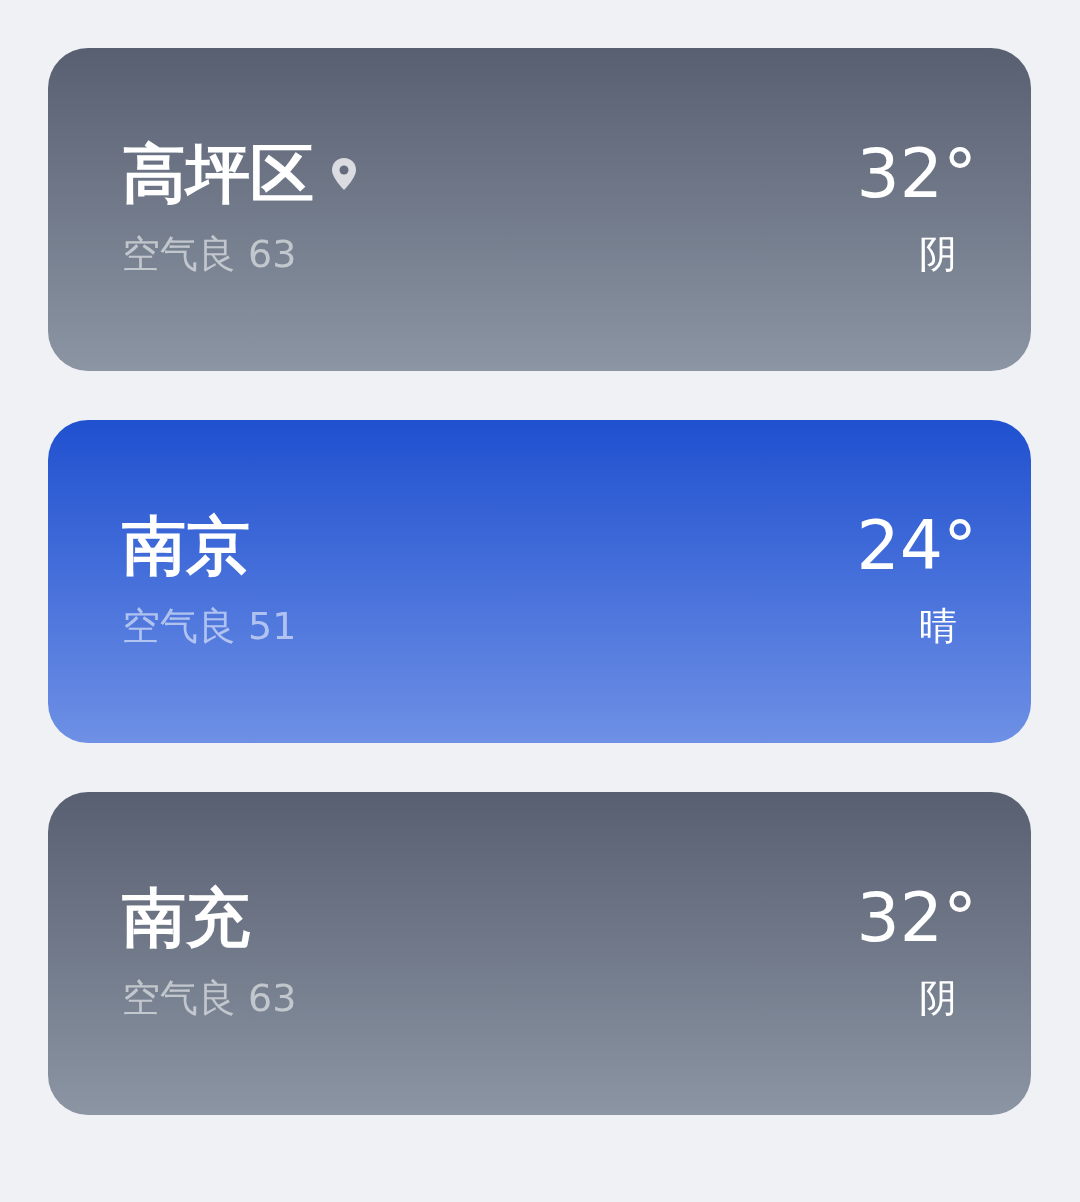 The width and height of the screenshot is (1080, 1202). What do you see at coordinates (916, 546) in the screenshot?
I see `temperature: 24°` at bounding box center [916, 546].